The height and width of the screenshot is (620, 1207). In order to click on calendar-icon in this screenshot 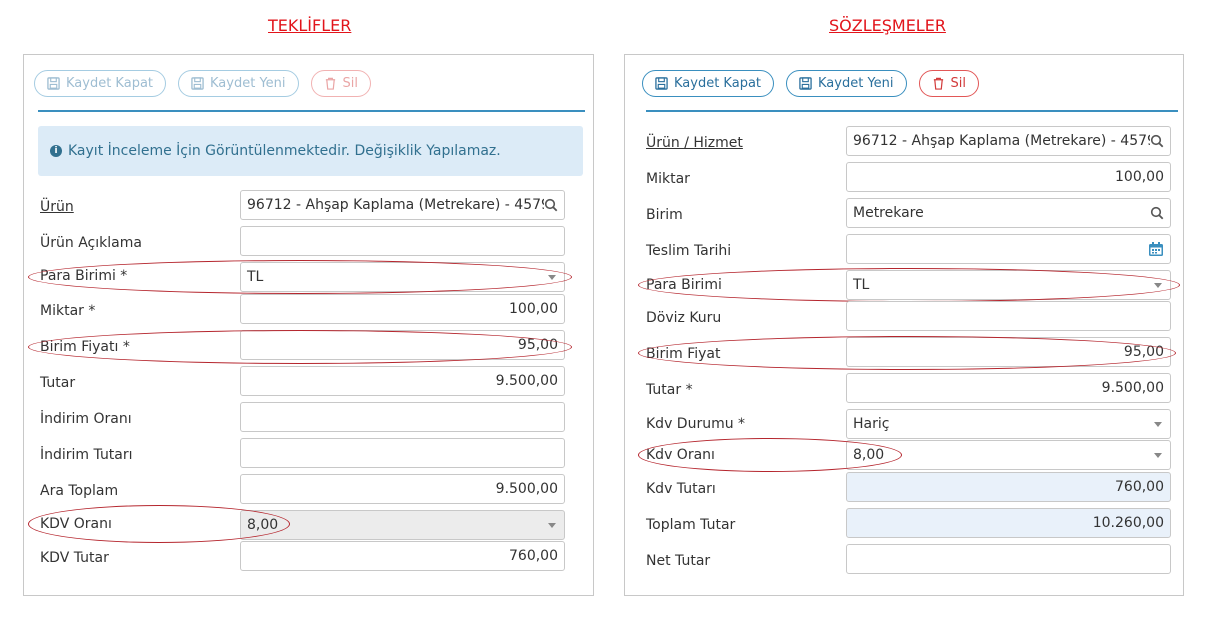, I will do `click(1156, 249)`.